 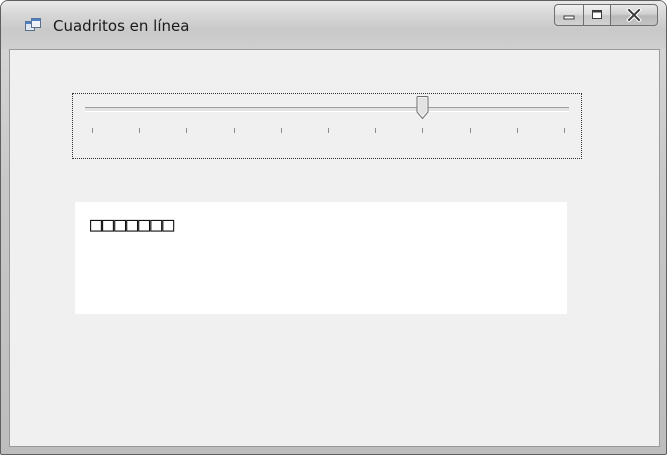 What do you see at coordinates (33, 24) in the screenshot?
I see `app-form-icon` at bounding box center [33, 24].